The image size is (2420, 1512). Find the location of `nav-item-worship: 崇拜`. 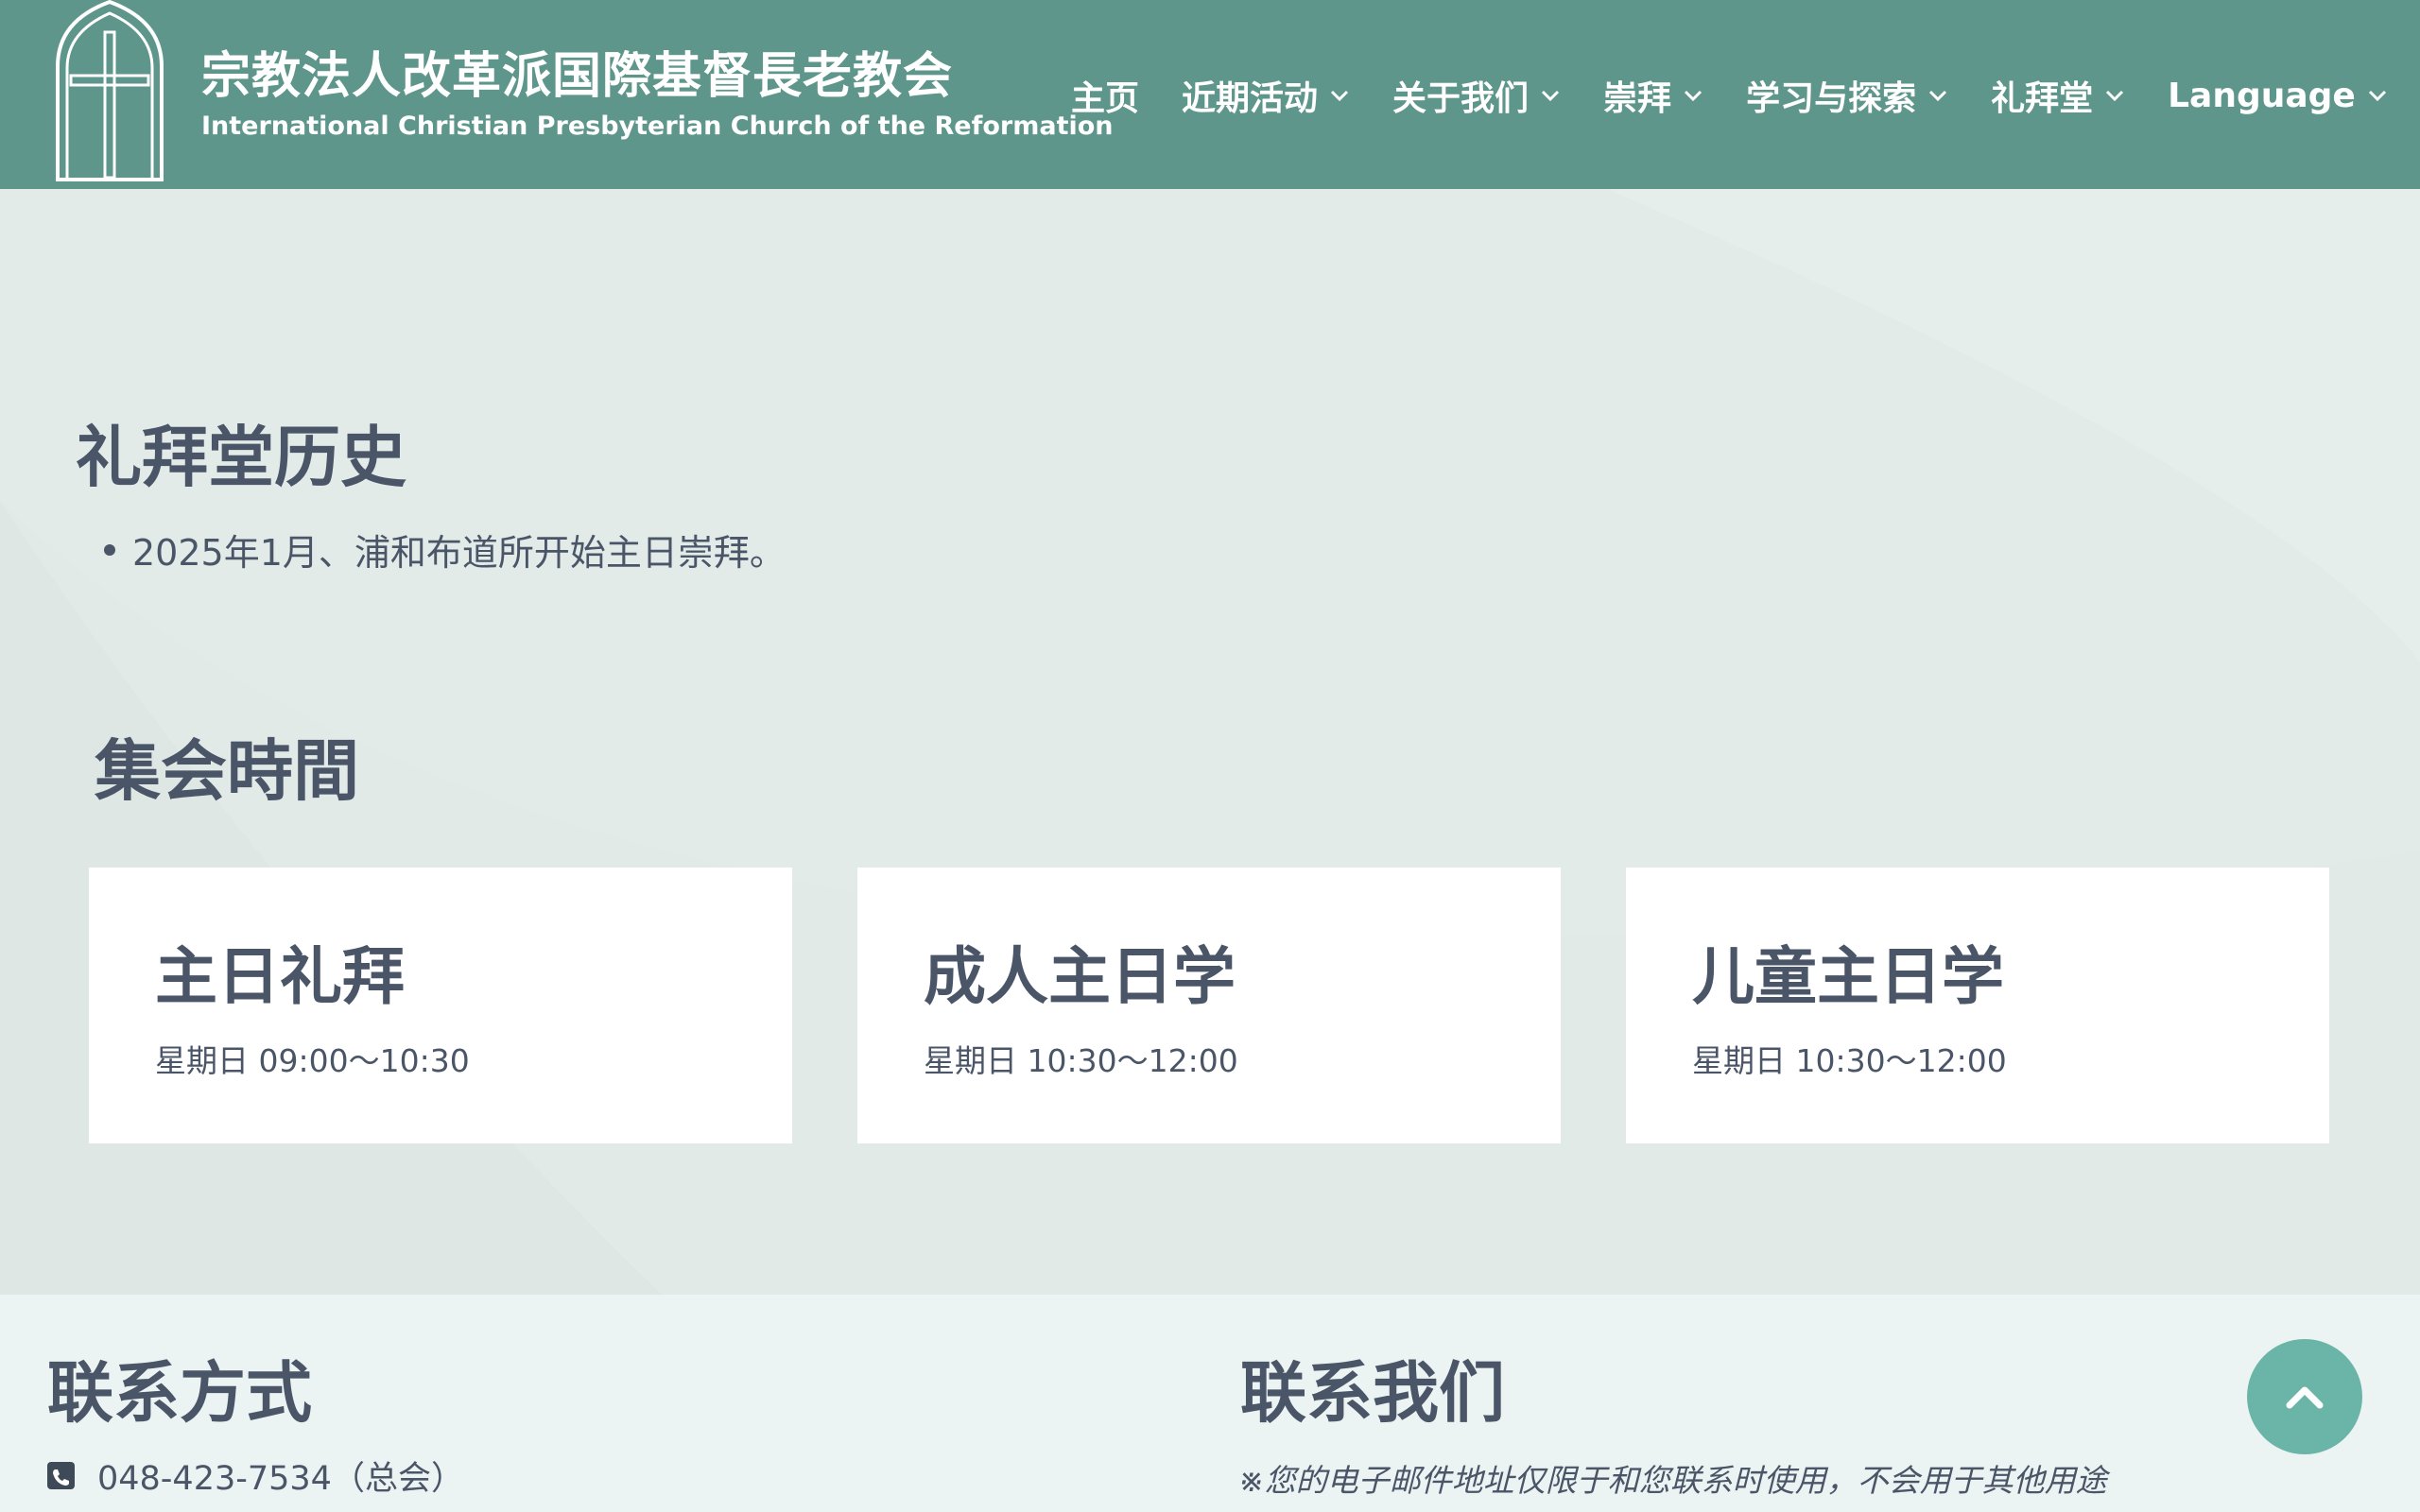

nav-item-worship: 崇拜 is located at coordinates (1653, 95).